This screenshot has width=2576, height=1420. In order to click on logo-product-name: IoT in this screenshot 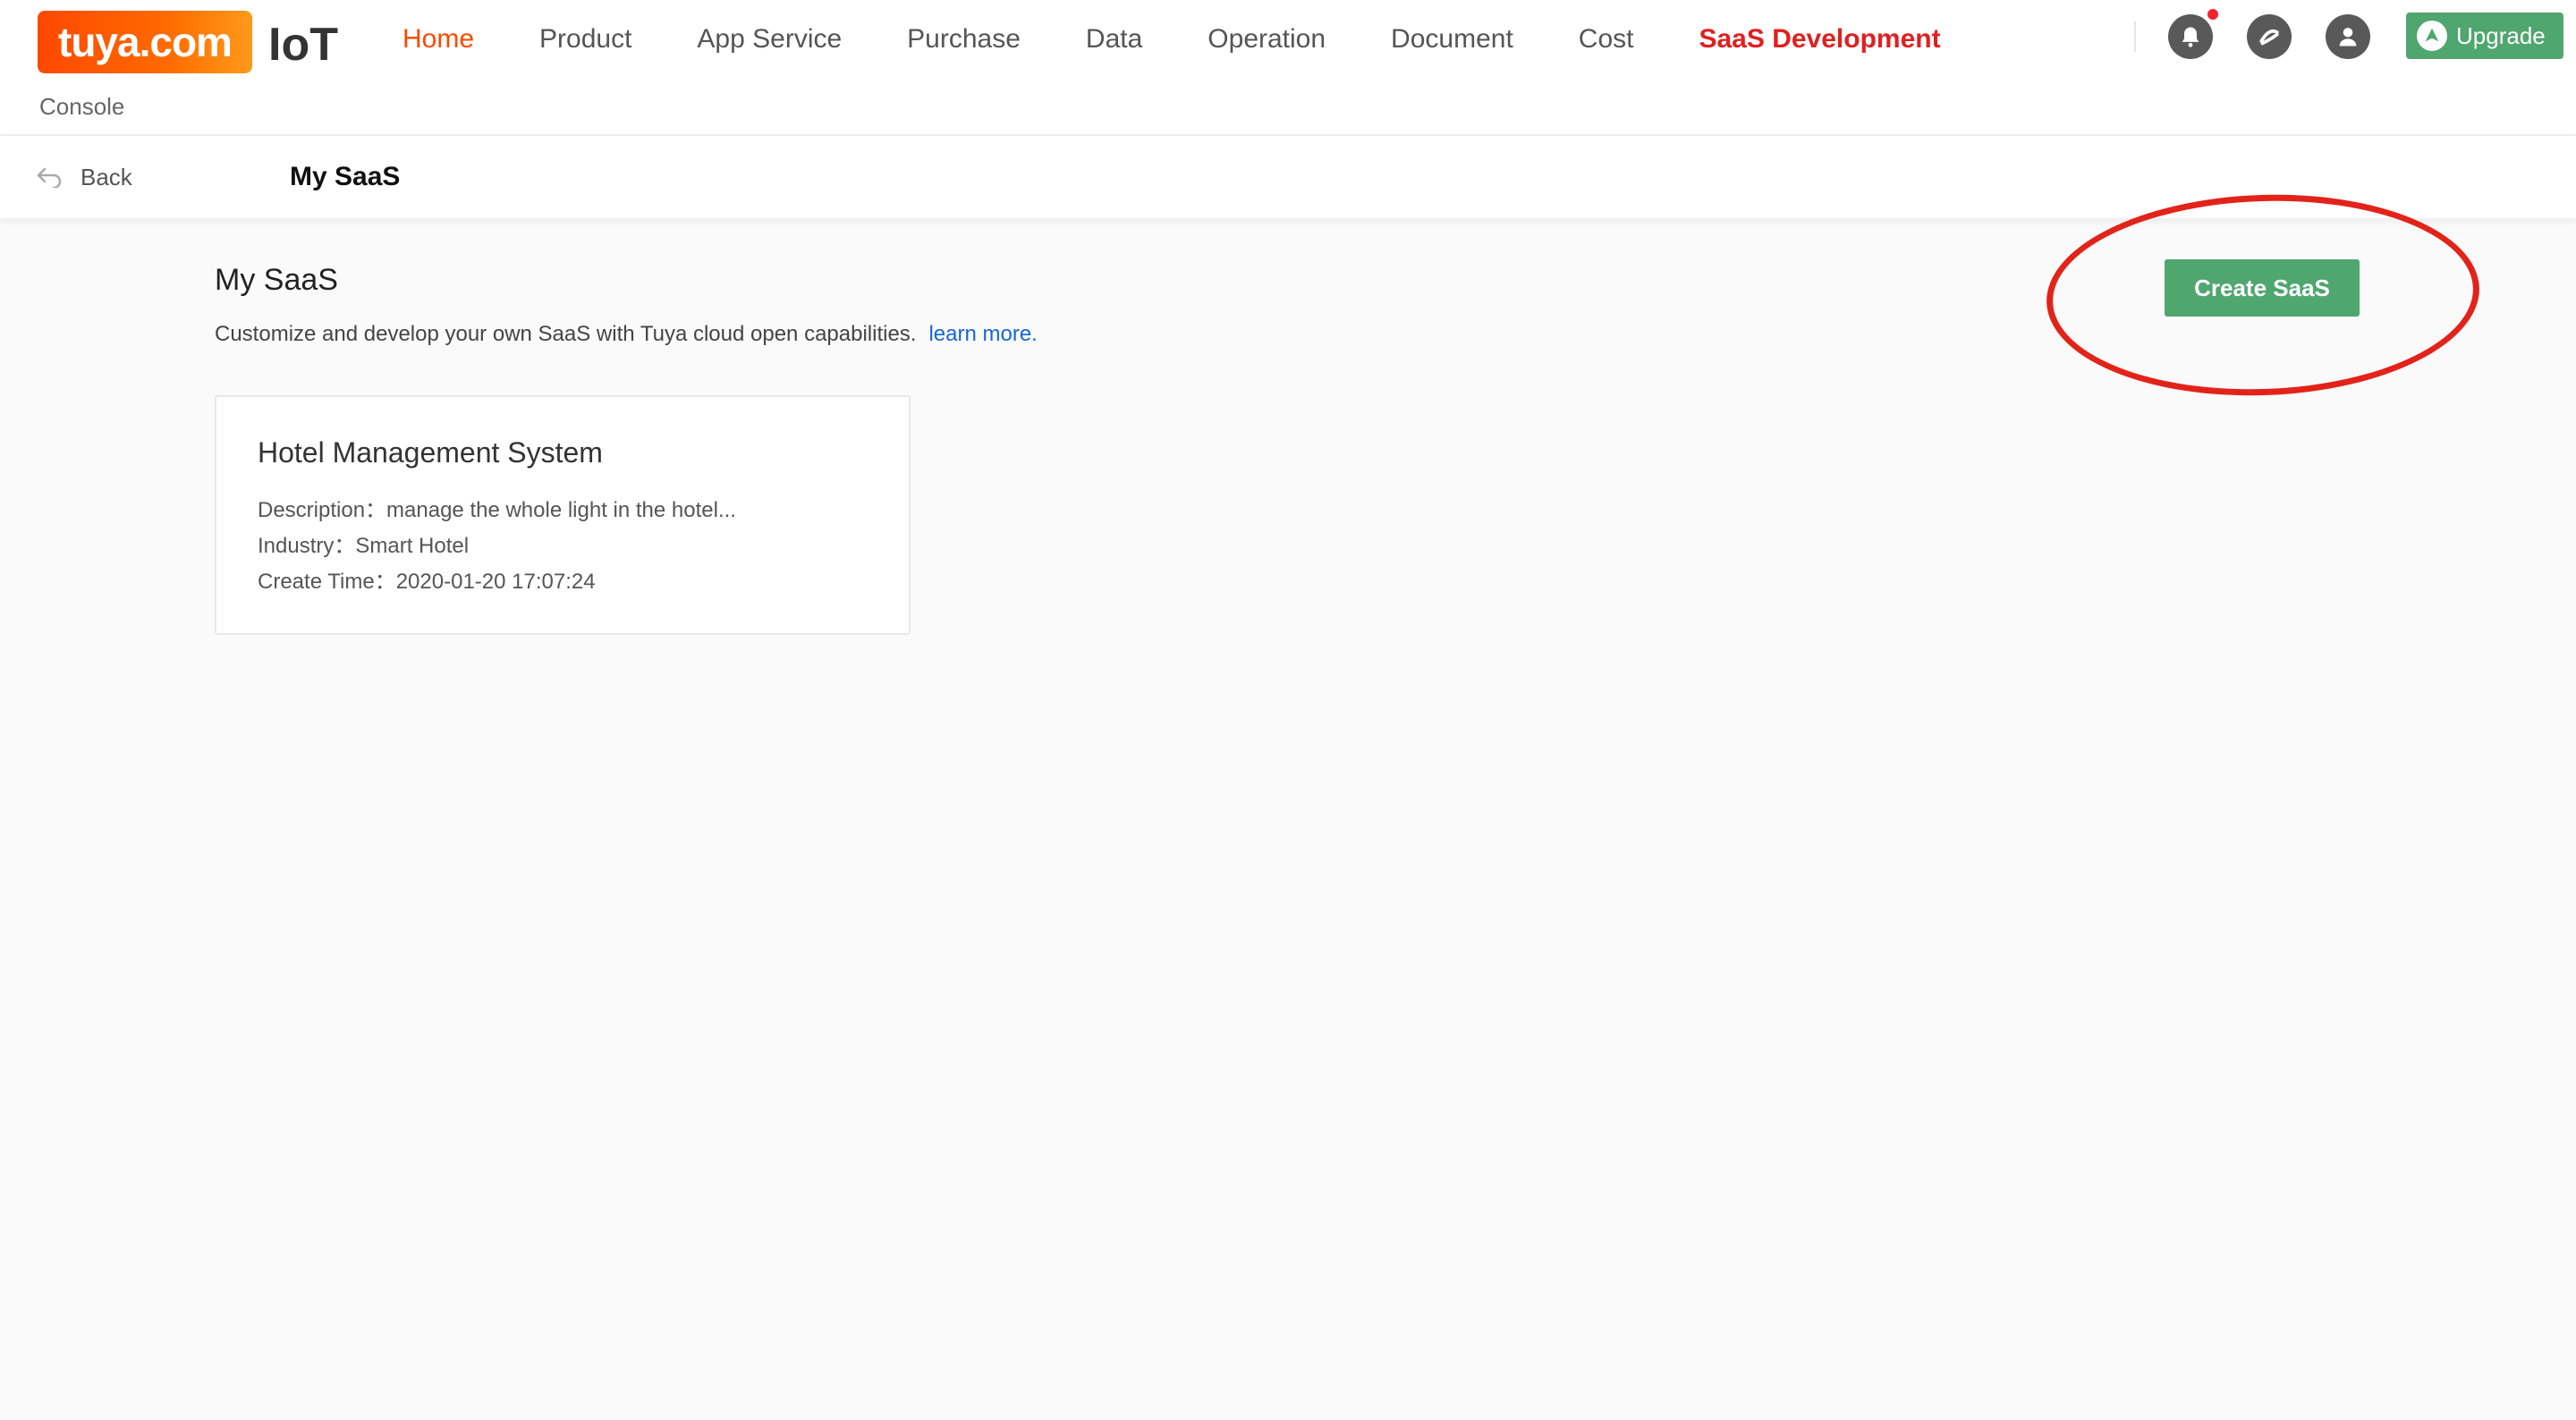, I will do `click(303, 45)`.